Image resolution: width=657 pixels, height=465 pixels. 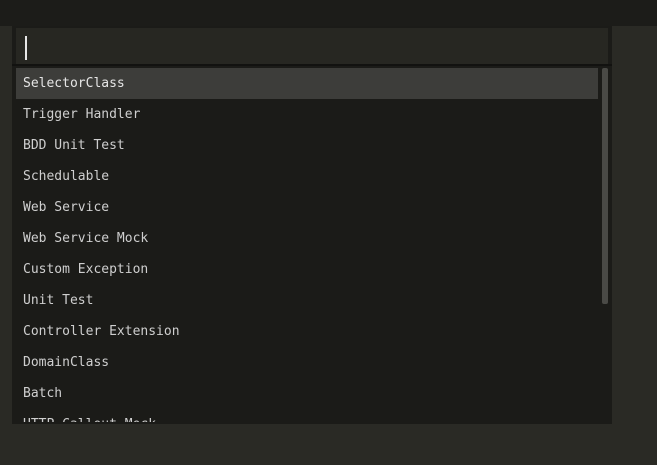 What do you see at coordinates (605, 186) in the screenshot?
I see `scrollbar-thumb` at bounding box center [605, 186].